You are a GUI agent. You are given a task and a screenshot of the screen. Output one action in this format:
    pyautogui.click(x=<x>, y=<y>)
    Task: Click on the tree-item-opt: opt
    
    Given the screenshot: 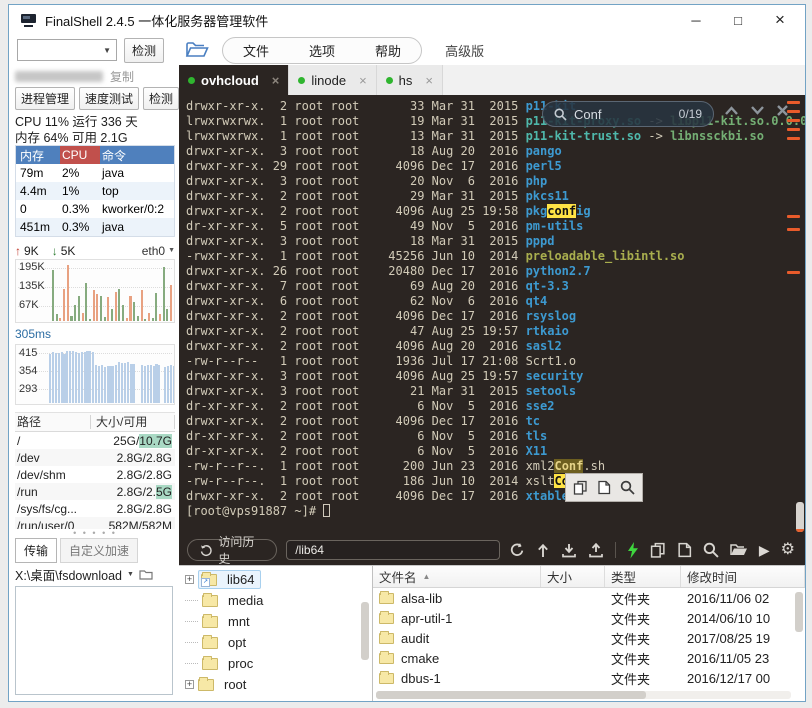 What is the action you would take?
    pyautogui.click(x=278, y=642)
    